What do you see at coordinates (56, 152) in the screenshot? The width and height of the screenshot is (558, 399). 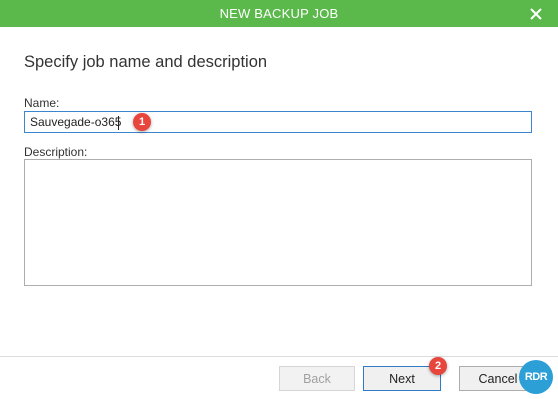 I see `description-label: Description:` at bounding box center [56, 152].